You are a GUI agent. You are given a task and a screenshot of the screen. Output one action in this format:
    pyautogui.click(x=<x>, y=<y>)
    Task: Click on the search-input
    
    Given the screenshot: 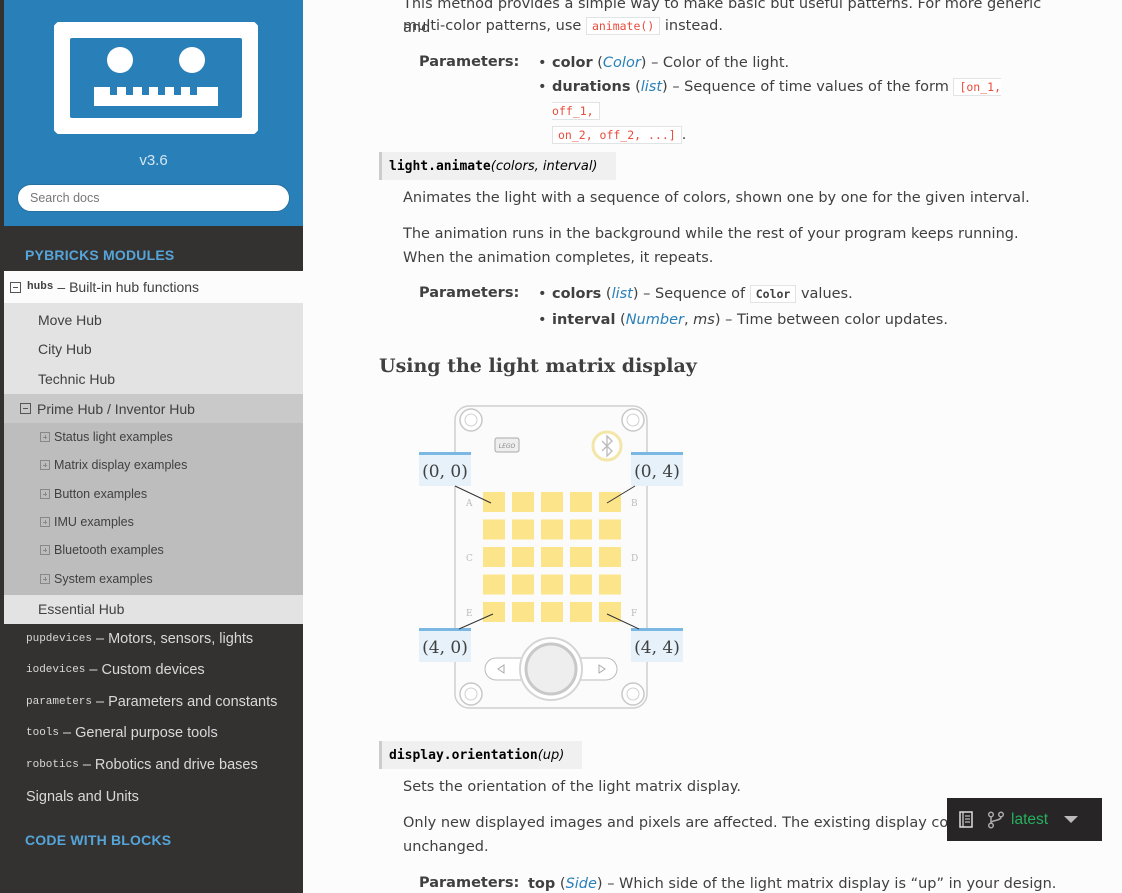 What is the action you would take?
    pyautogui.click(x=153, y=198)
    